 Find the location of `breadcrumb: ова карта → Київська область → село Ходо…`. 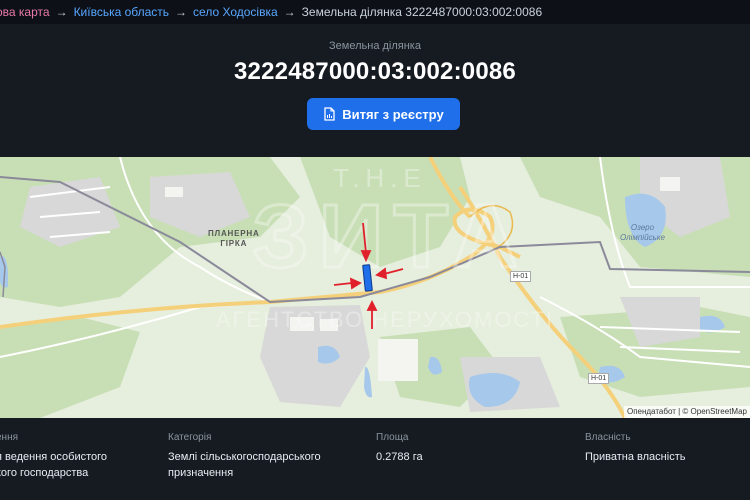

breadcrumb: ова карта → Київська область → село Ходо… is located at coordinates (375, 12).